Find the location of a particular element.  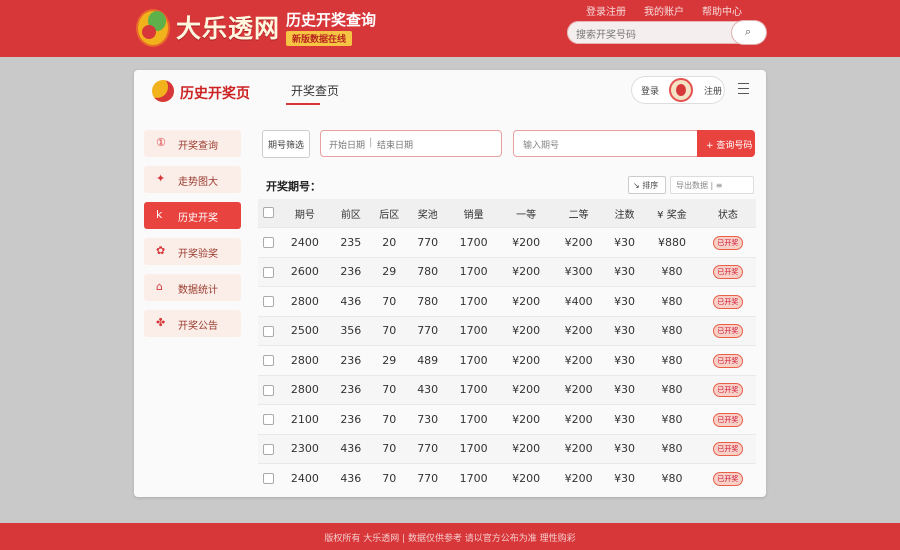

sort-button: ↘ 排序 is located at coordinates (647, 185).